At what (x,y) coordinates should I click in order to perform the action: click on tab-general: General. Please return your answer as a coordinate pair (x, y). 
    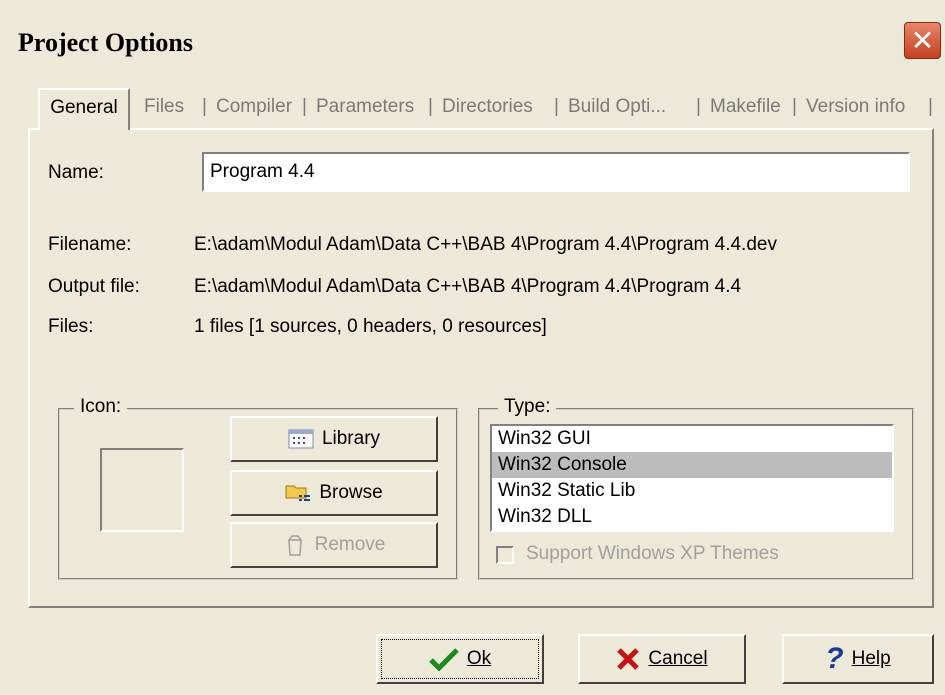
    Looking at the image, I should click on (84, 109).